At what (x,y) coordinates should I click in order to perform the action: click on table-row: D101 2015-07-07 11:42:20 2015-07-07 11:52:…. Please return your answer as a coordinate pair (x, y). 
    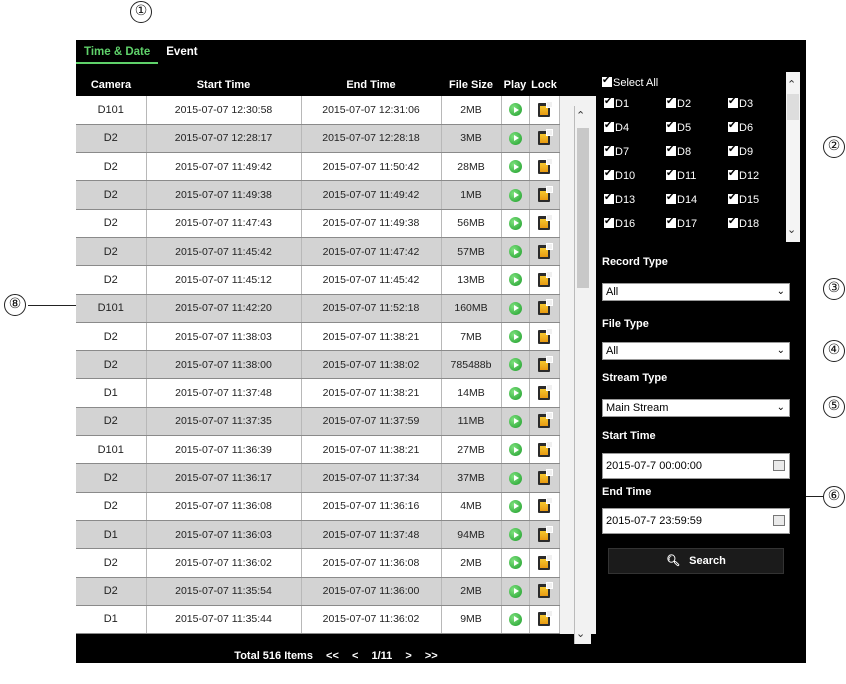
    Looking at the image, I should click on (336, 308).